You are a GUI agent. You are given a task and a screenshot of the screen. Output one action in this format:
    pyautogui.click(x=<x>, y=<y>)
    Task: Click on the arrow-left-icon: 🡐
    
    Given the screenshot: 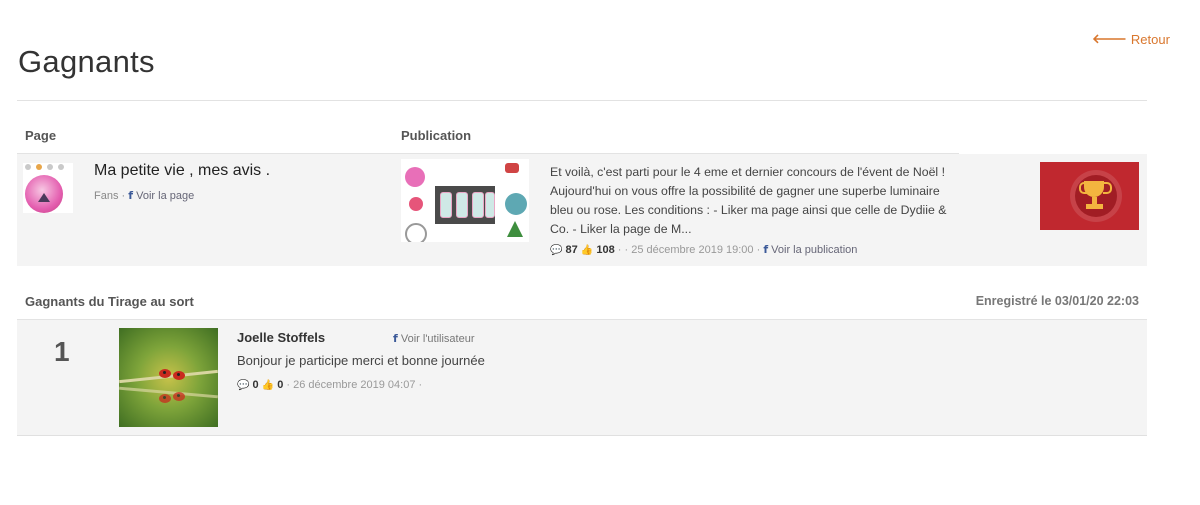 What is the action you would take?
    pyautogui.click(x=1109, y=38)
    